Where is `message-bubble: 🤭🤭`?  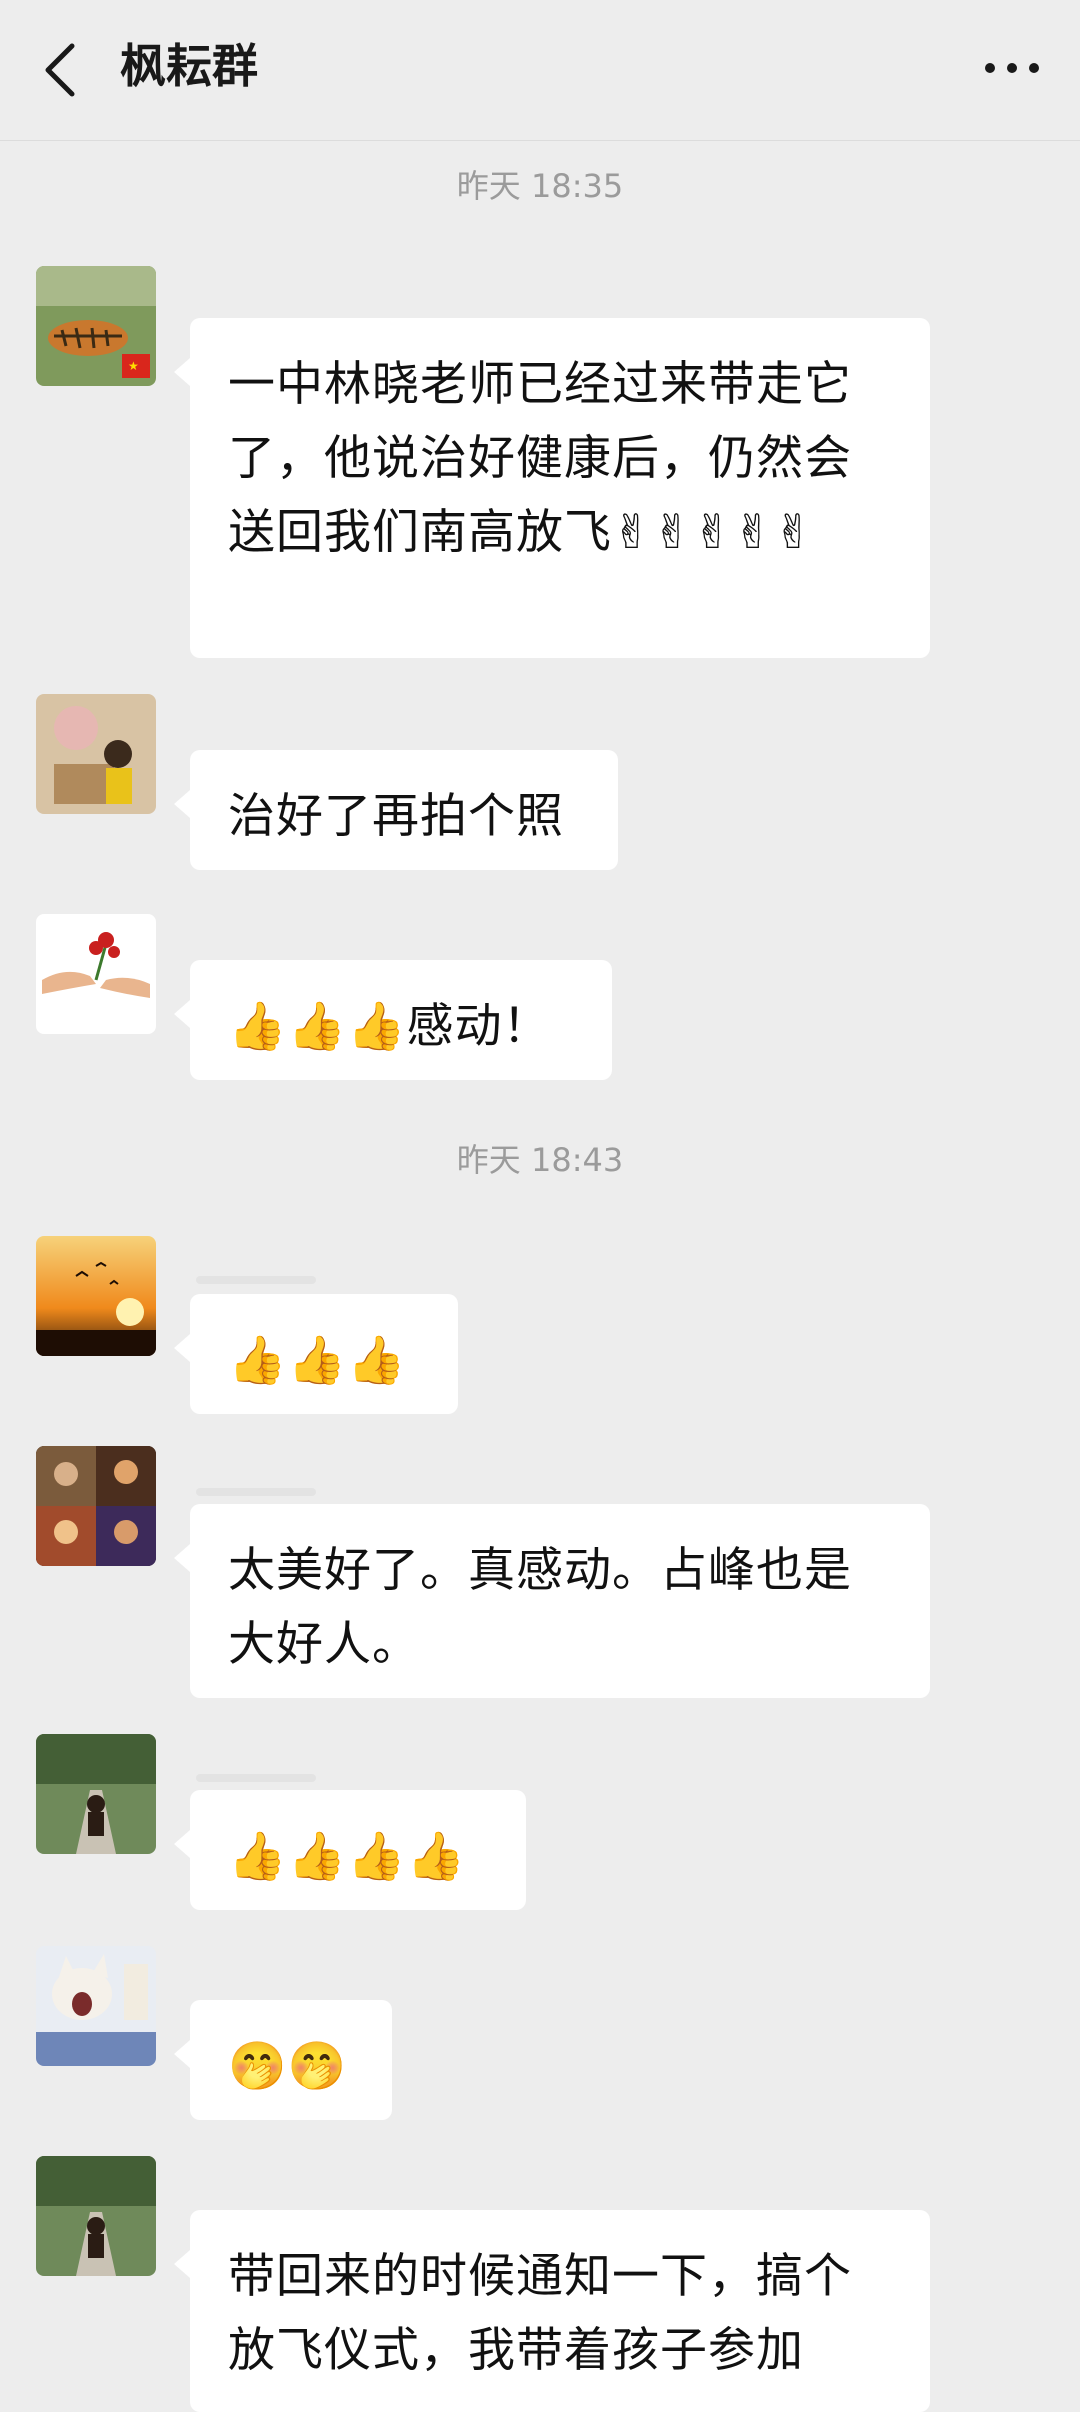
message-bubble: 🤭🤭 is located at coordinates (283, 2060).